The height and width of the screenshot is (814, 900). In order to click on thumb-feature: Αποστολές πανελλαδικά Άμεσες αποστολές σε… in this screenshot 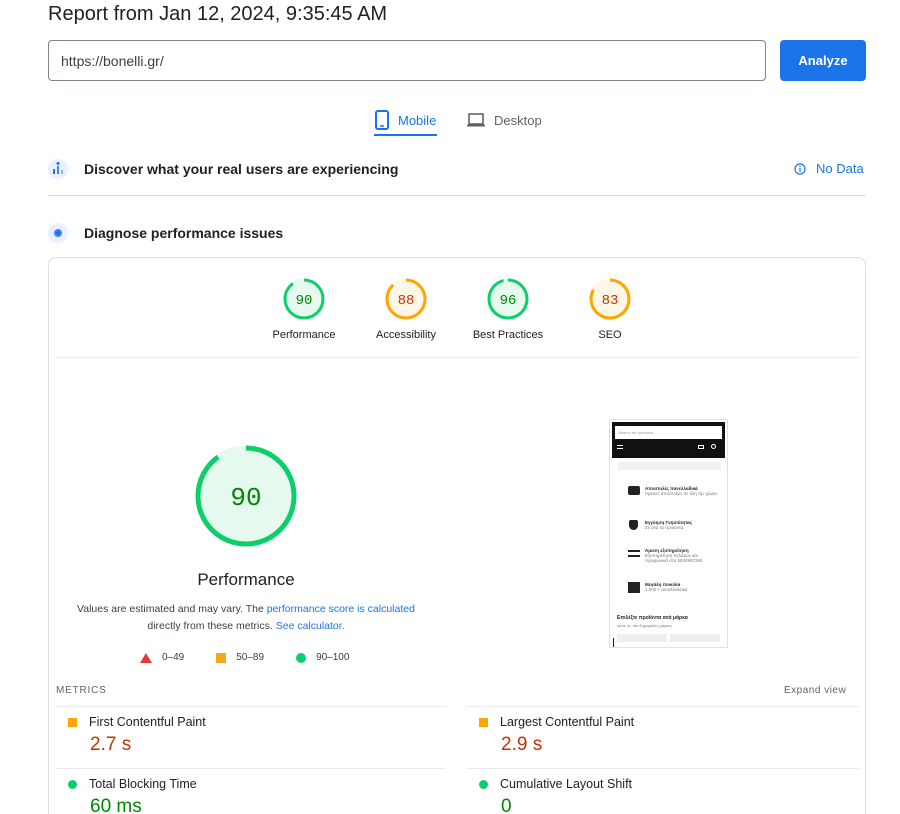, I will do `click(683, 491)`.